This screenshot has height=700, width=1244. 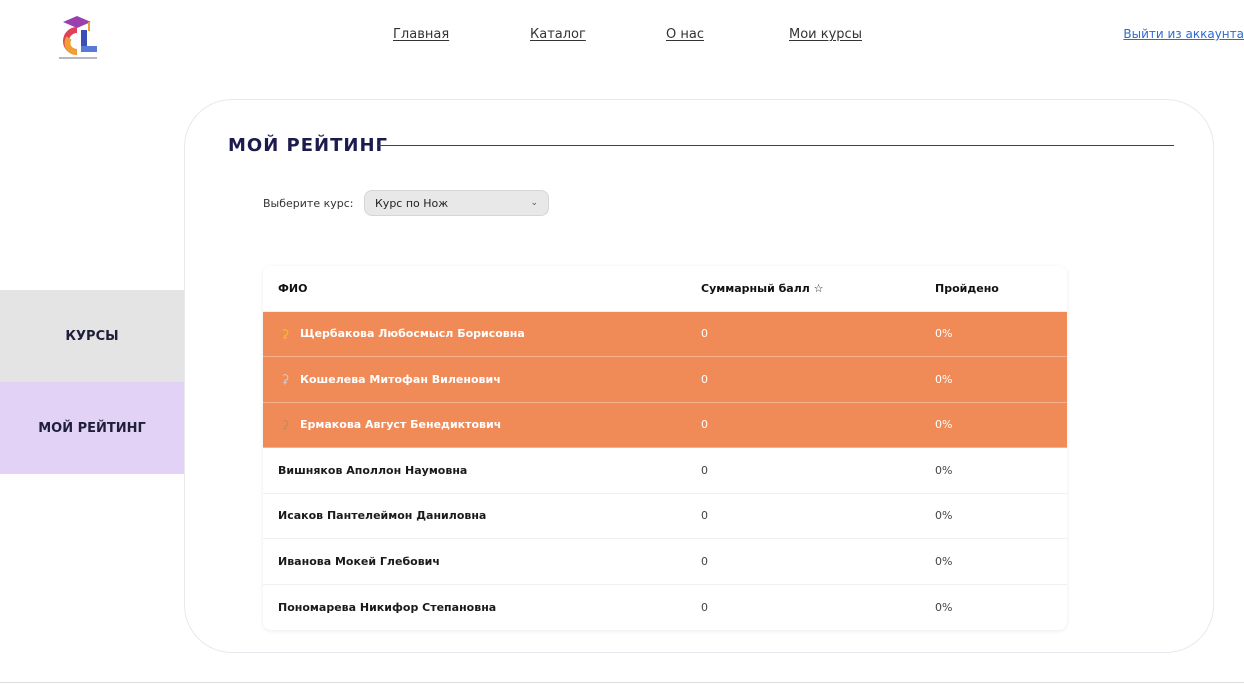 I want to click on gold-medal-icon: ⚳, so click(x=285, y=333).